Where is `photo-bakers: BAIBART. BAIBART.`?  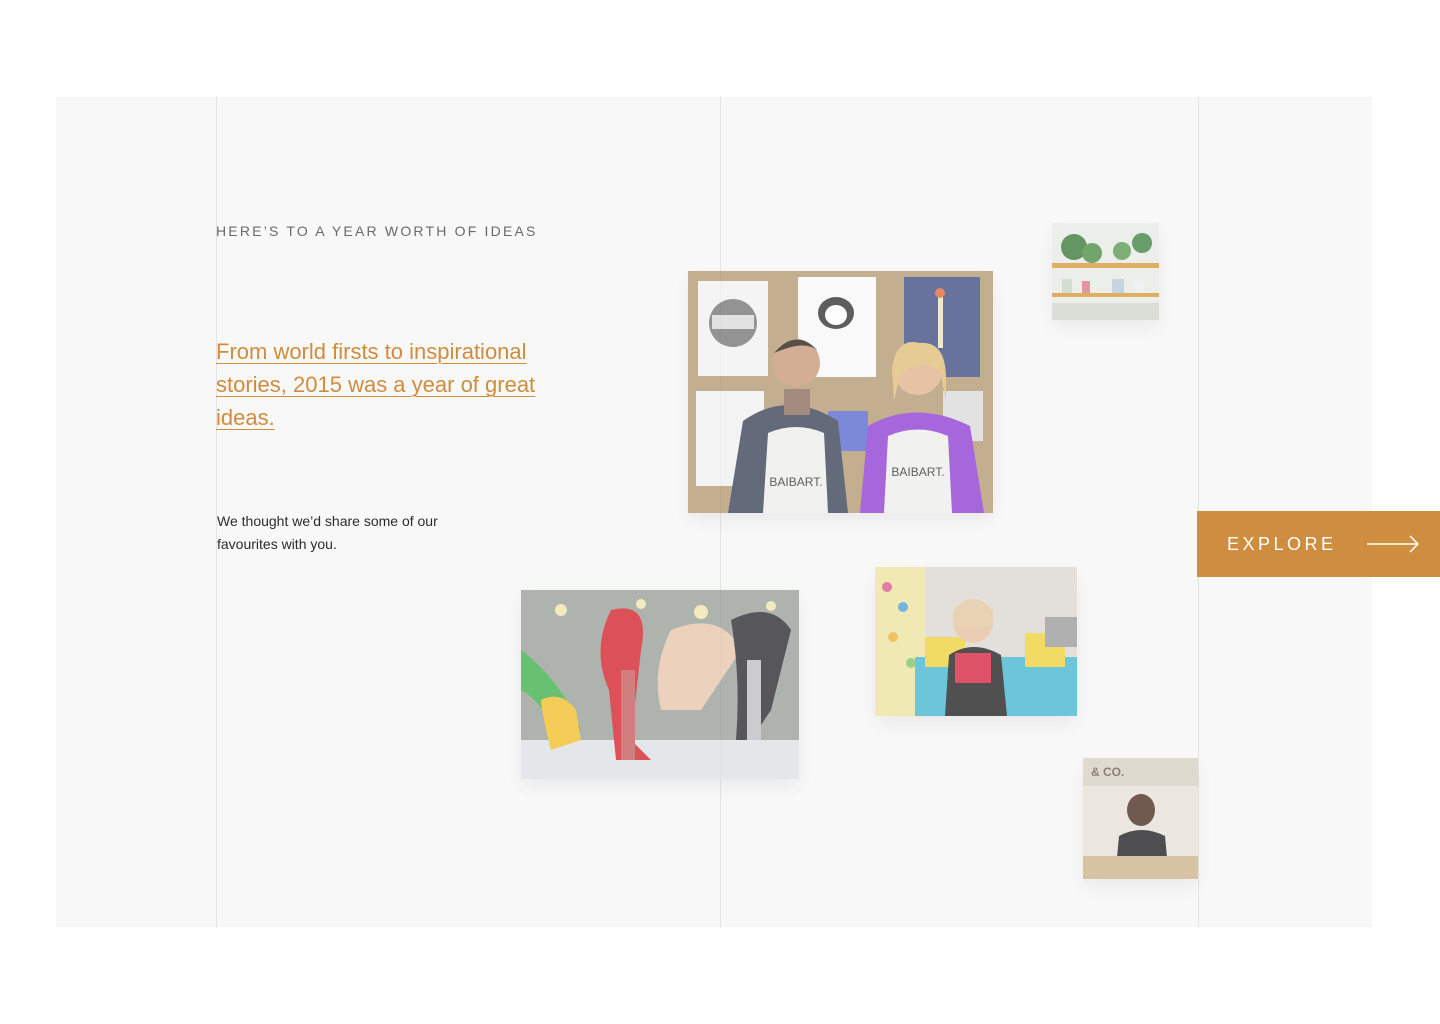 photo-bakers: BAIBART. BAIBART. is located at coordinates (840, 392).